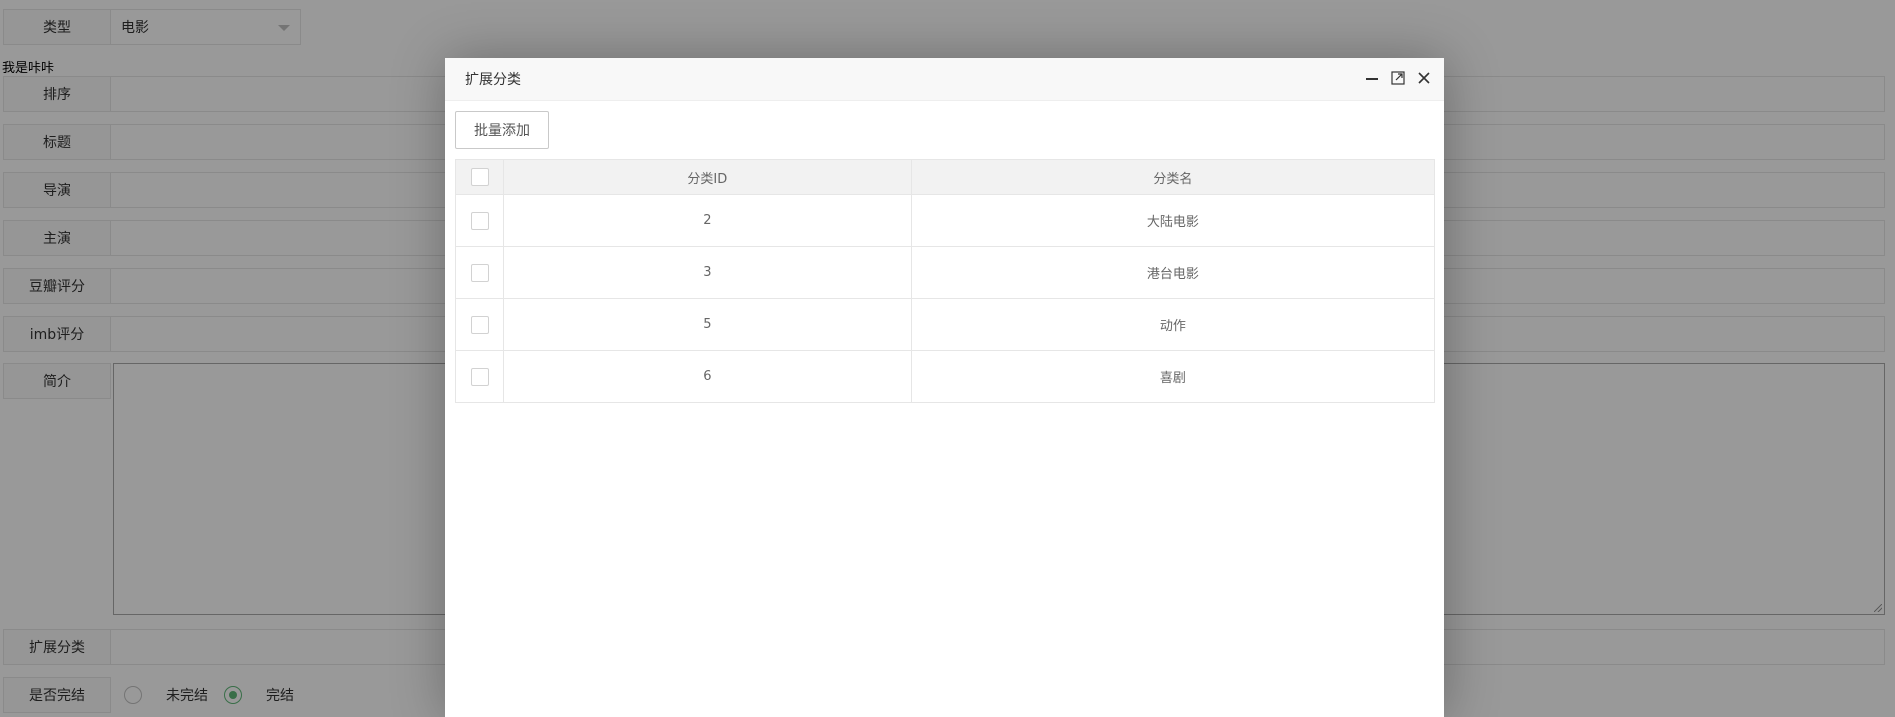 This screenshot has height=717, width=1895. I want to click on select-all-checkbox, so click(479, 177).